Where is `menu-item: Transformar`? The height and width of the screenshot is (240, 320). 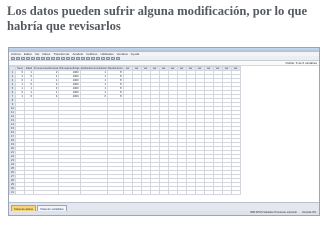
menu-item: Transformar is located at coordinates (61, 54).